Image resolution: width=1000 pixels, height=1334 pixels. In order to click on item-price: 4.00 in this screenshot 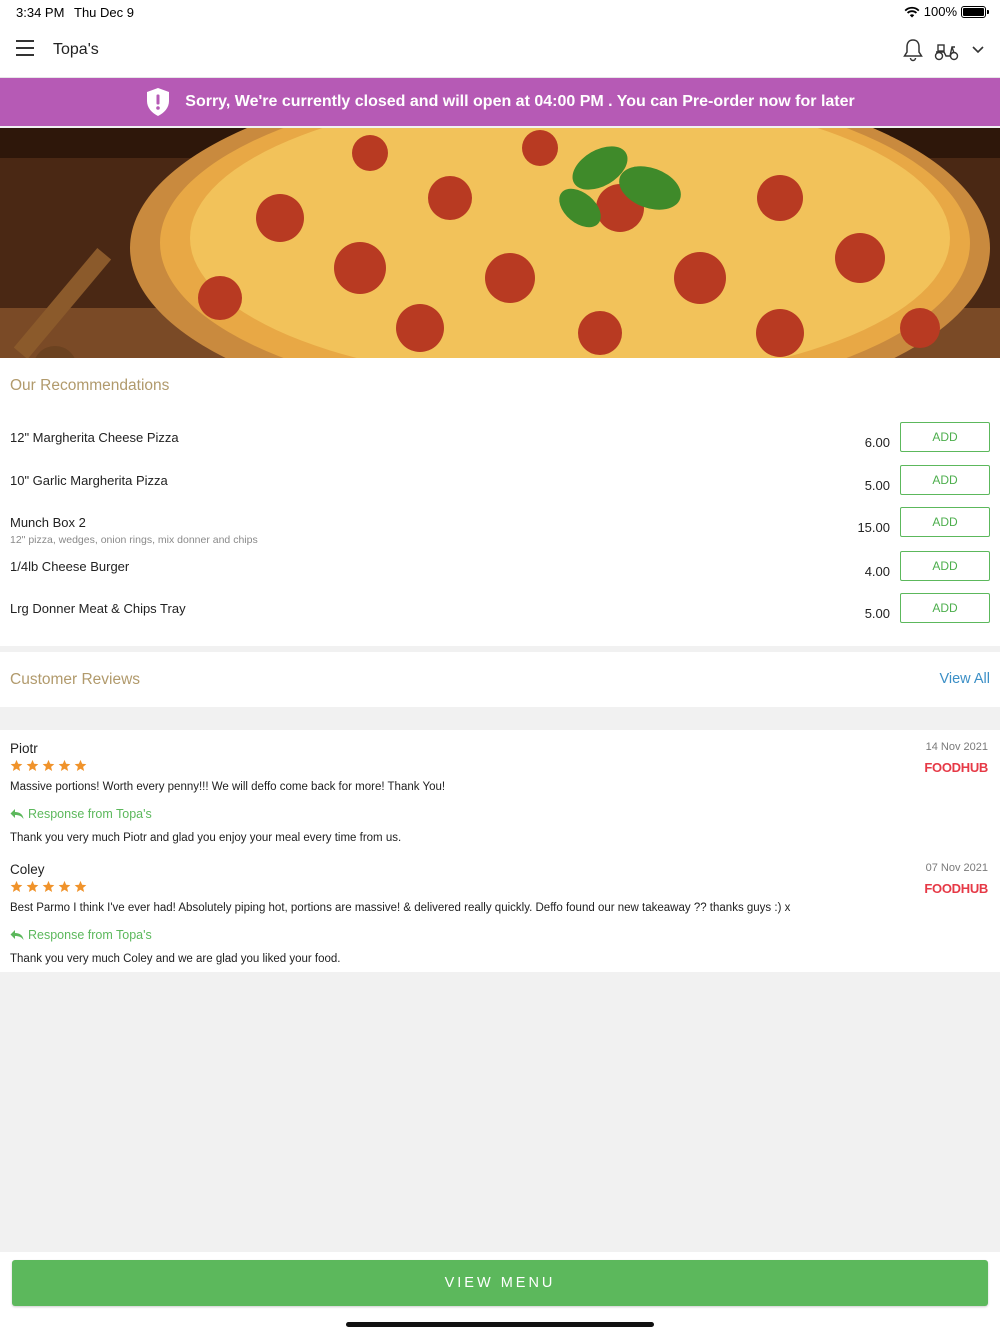, I will do `click(877, 571)`.